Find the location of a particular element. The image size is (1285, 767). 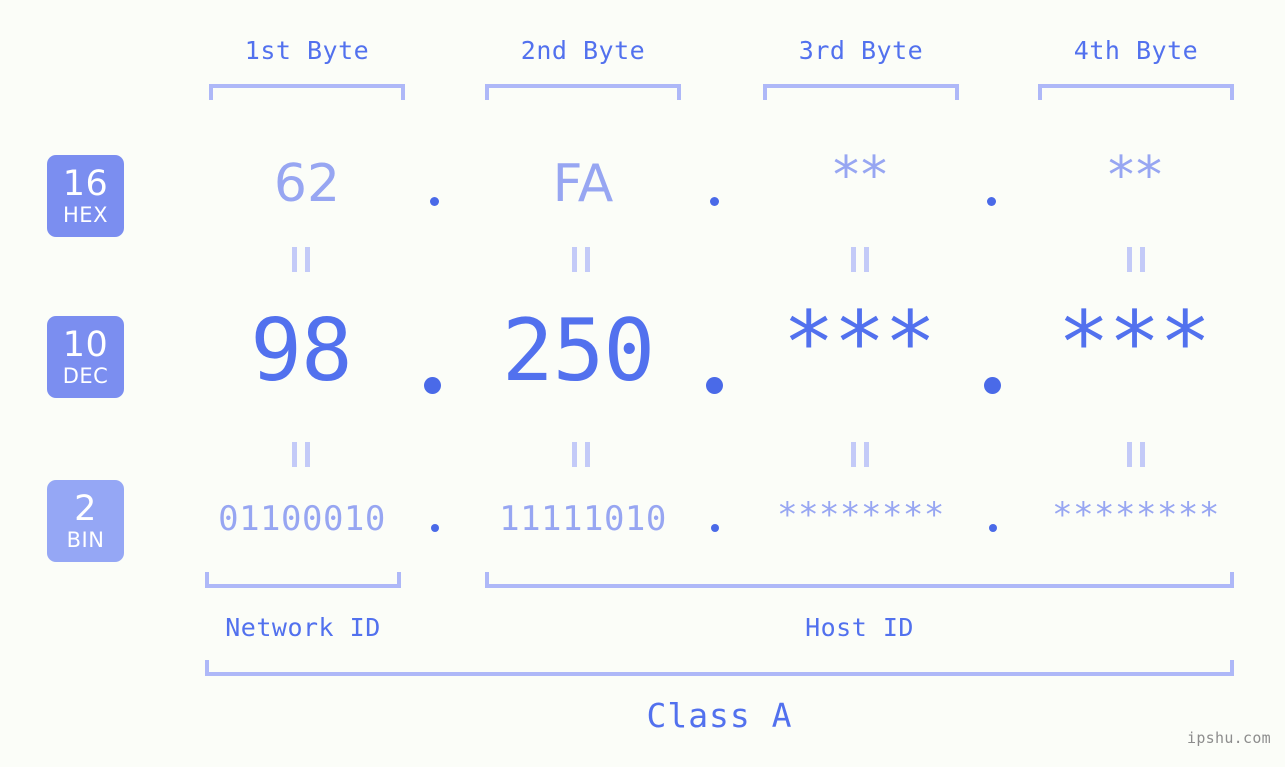

host-id-label: Host ID is located at coordinates (859, 627).